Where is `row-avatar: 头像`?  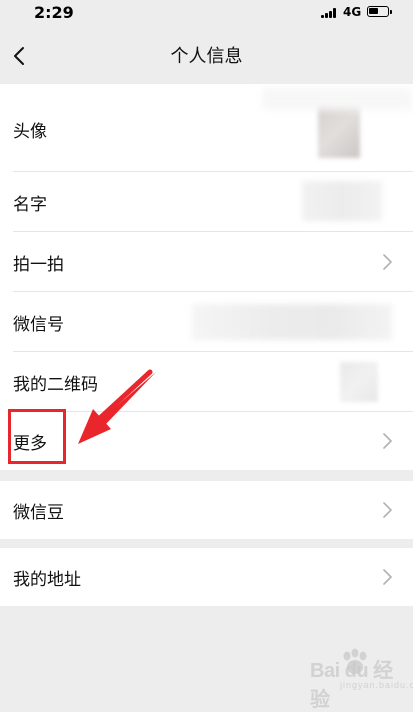
row-avatar: 头像 is located at coordinates (206, 127).